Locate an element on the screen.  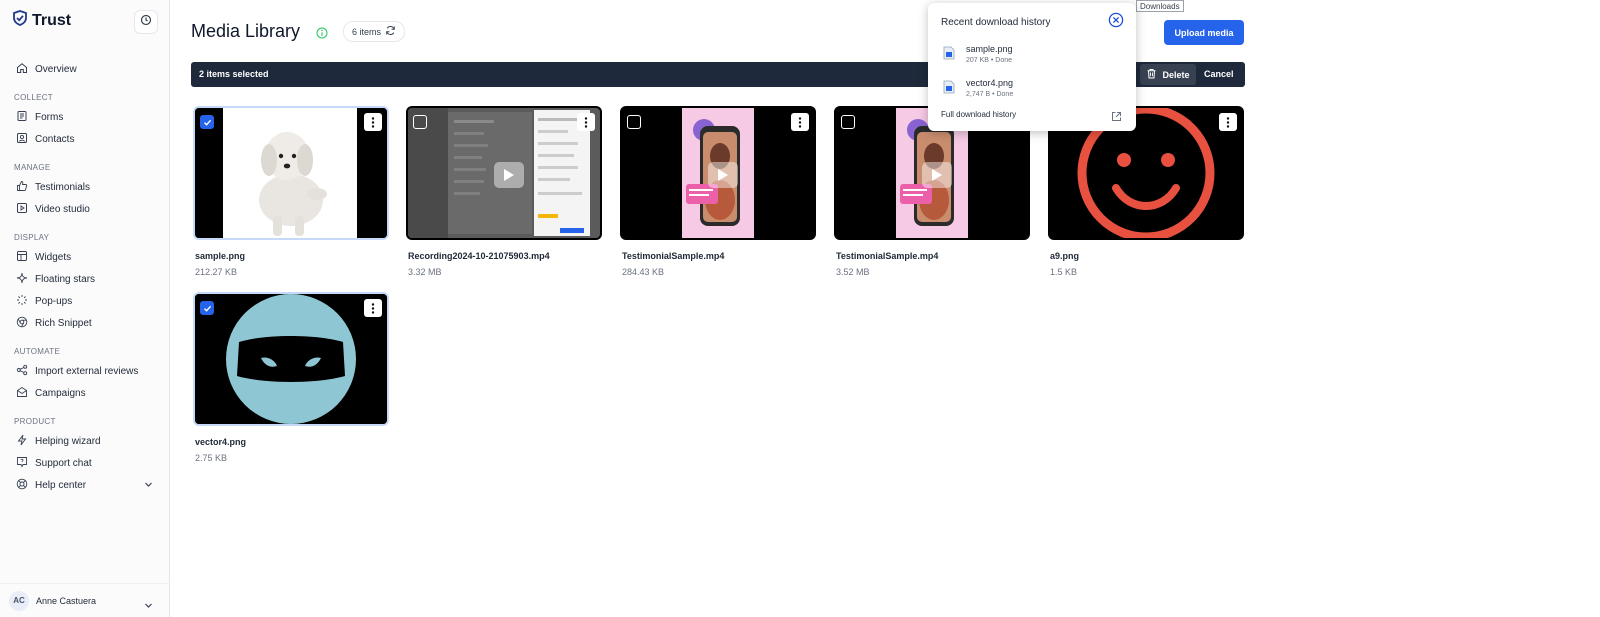
download-meta: 207 KB • Done is located at coordinates (989, 60).